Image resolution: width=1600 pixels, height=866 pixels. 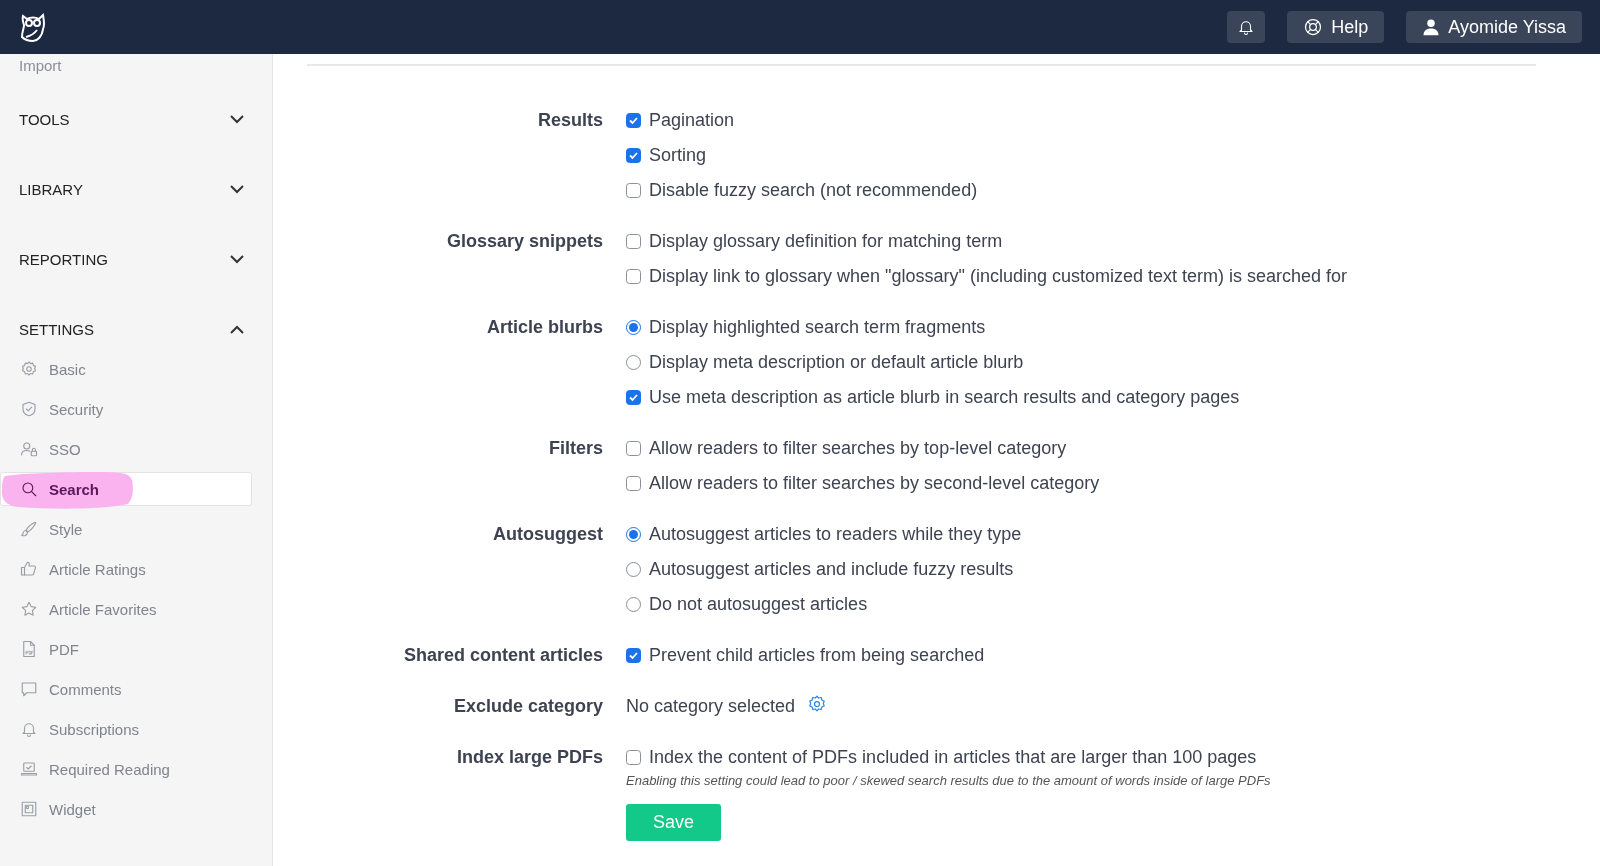 What do you see at coordinates (33, 27) in the screenshot?
I see `owl-logo` at bounding box center [33, 27].